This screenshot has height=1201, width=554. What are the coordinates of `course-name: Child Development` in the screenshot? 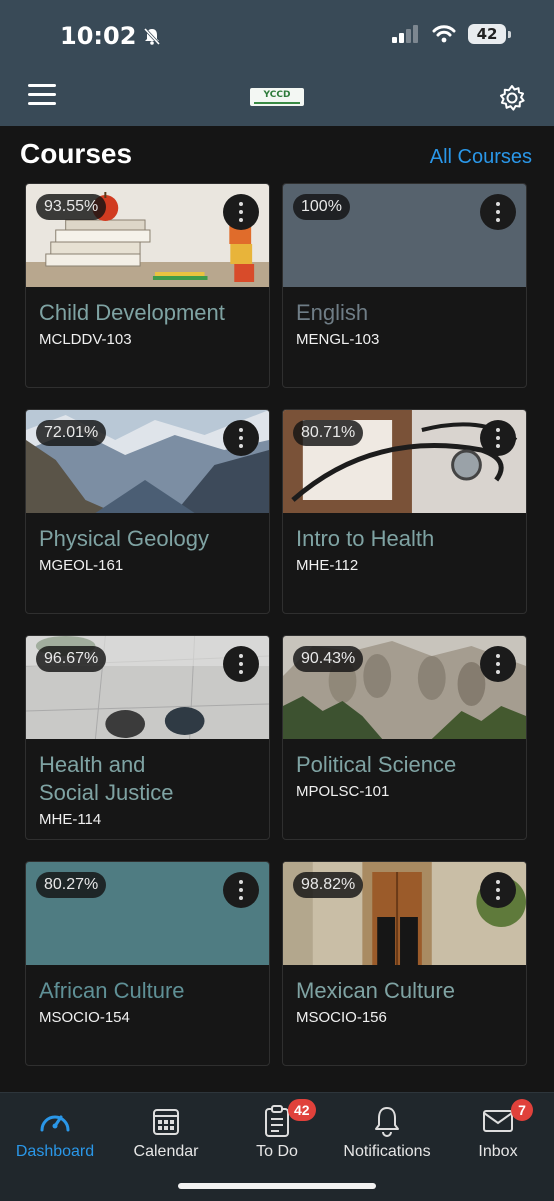 It's located at (132, 312).